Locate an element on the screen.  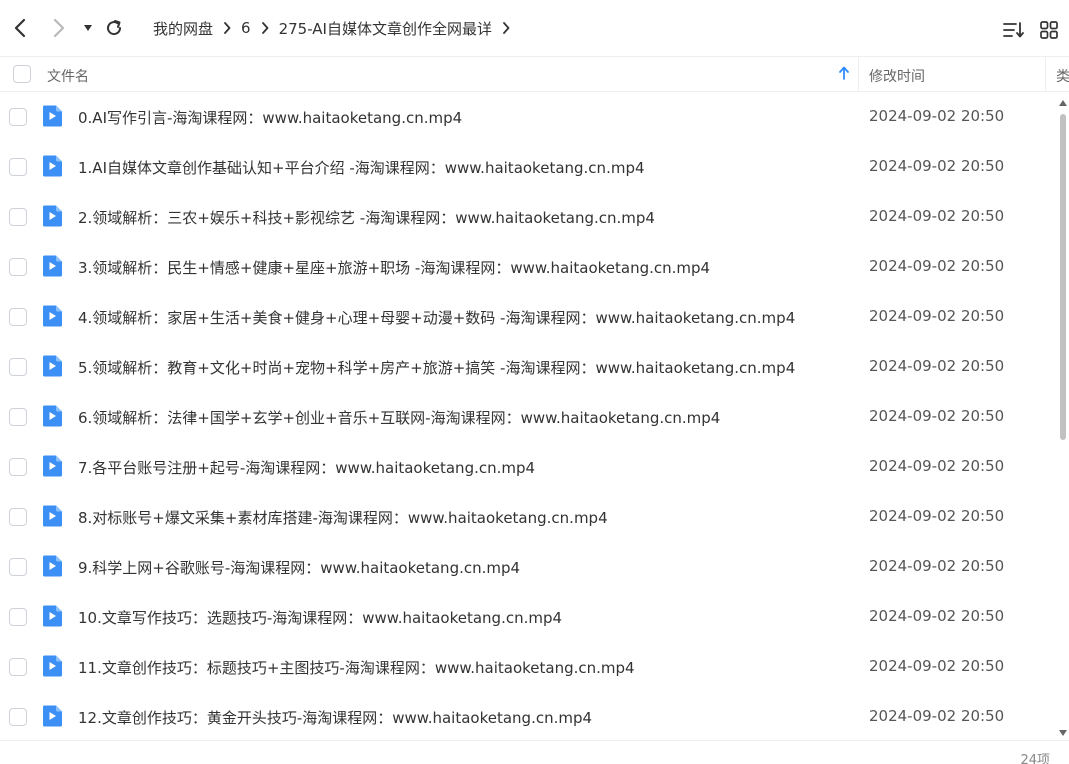
caret-down-icon is located at coordinates (88, 28).